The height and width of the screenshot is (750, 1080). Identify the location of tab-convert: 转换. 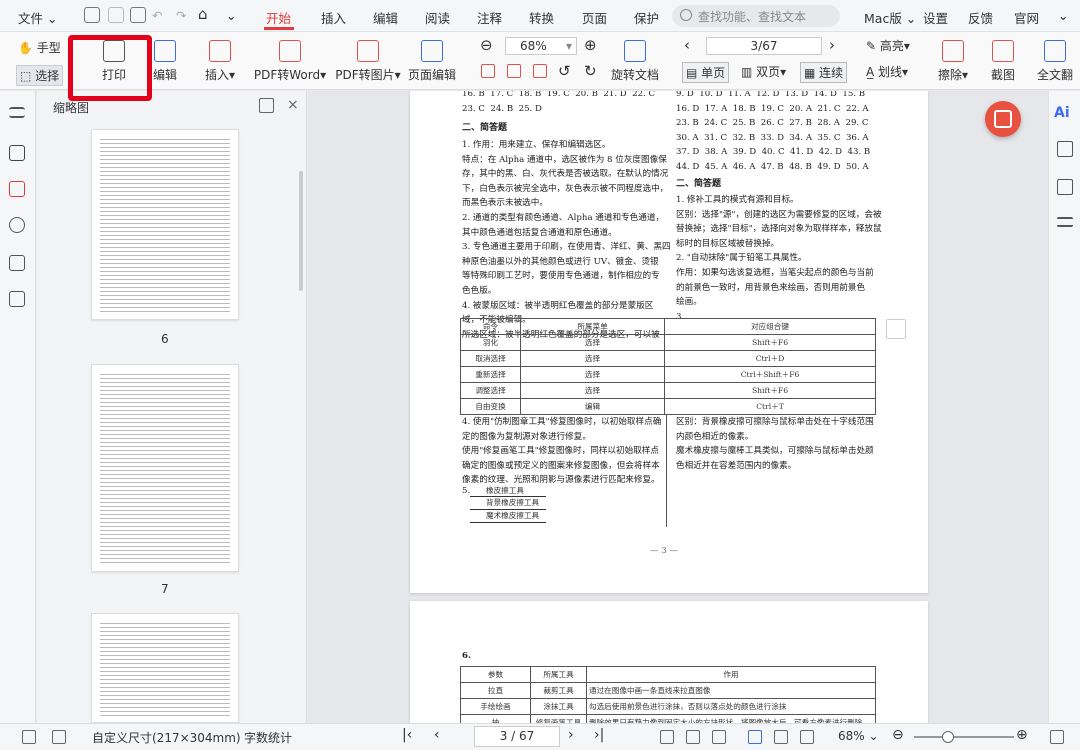
(541, 17).